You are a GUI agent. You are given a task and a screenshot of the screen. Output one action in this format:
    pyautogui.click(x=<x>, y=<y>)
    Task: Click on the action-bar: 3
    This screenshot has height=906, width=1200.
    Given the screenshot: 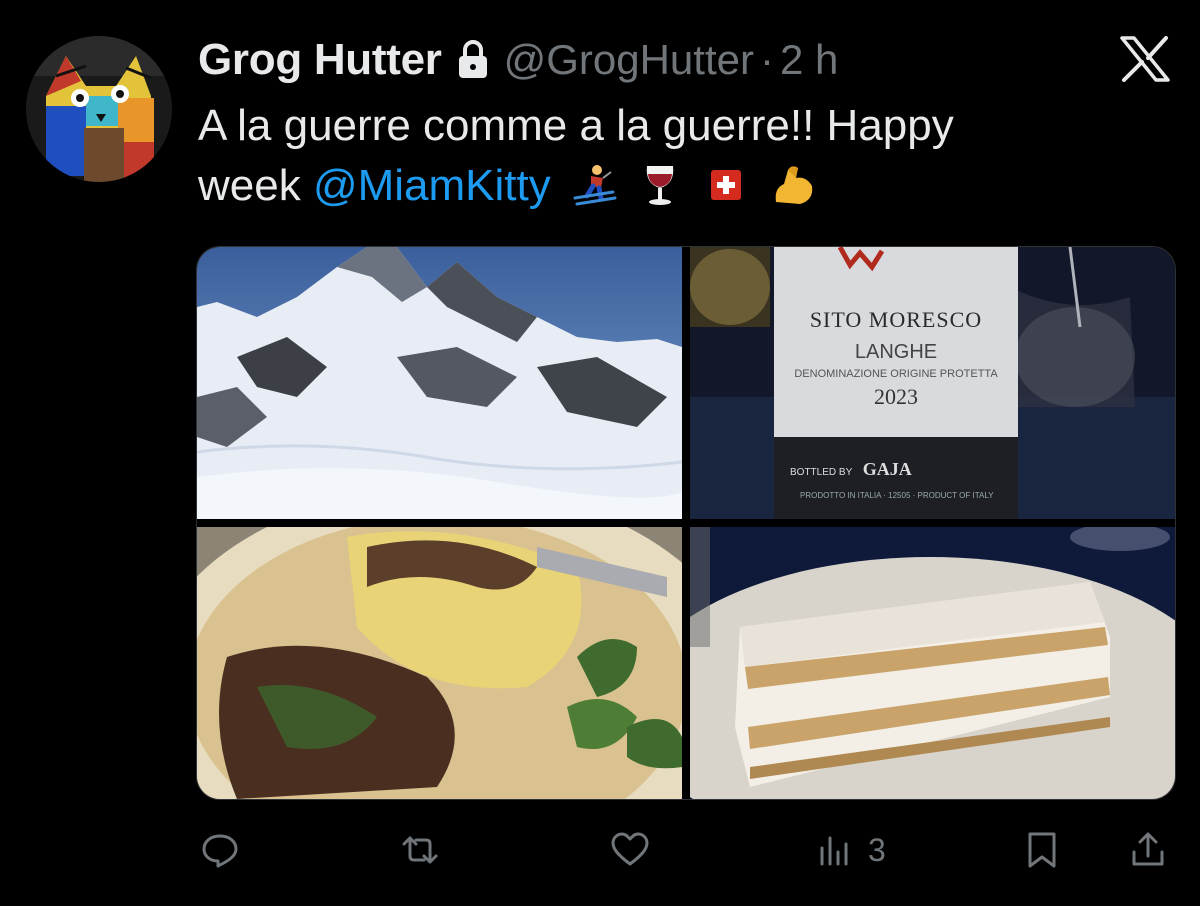 What is the action you would take?
    pyautogui.click(x=685, y=850)
    